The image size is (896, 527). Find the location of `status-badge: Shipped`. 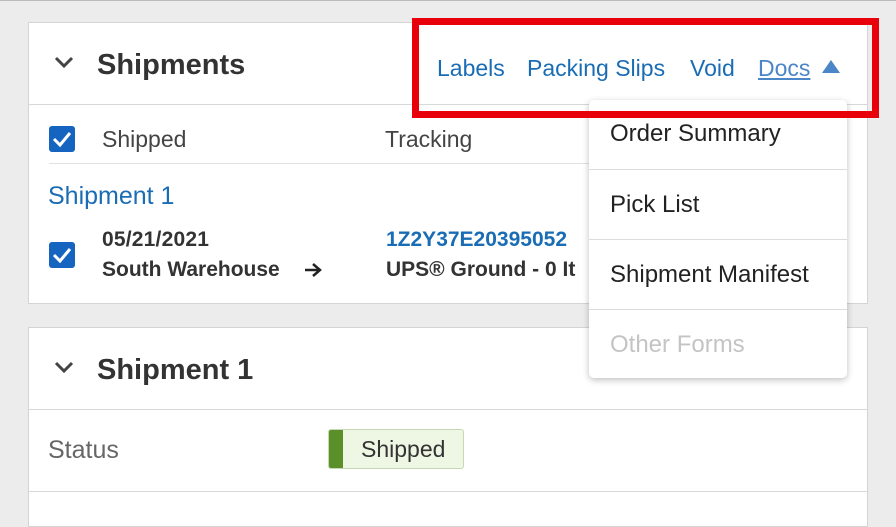

status-badge: Shipped is located at coordinates (396, 449).